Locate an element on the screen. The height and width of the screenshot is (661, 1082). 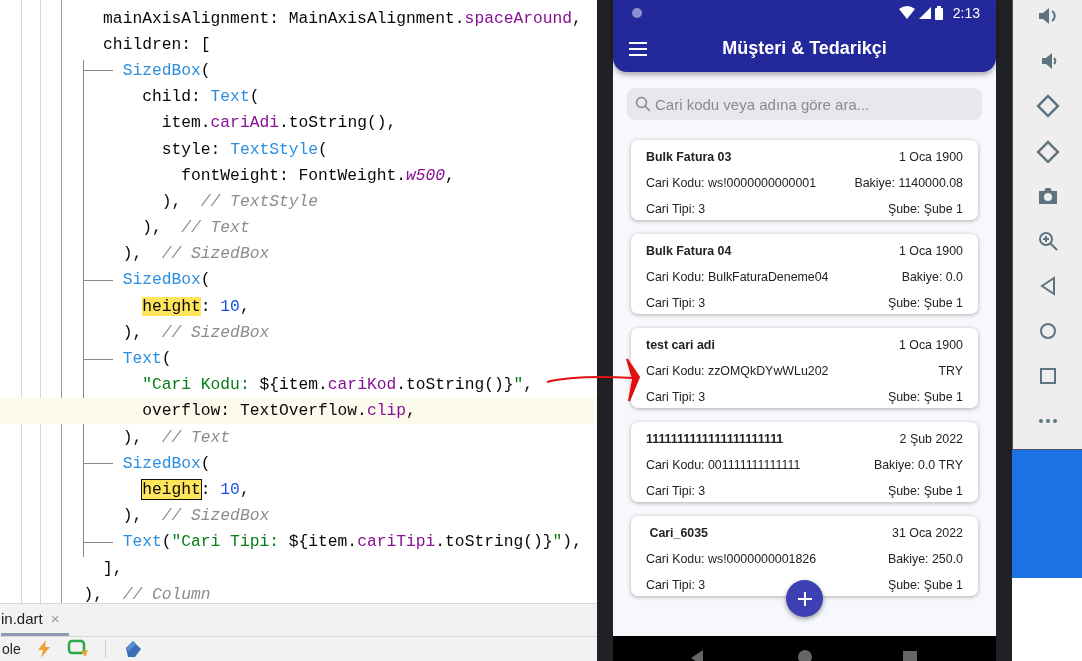
code-line: mainAxisAlignment: MainAxisAlignment.spaceAround, is located at coordinates (342, 18).